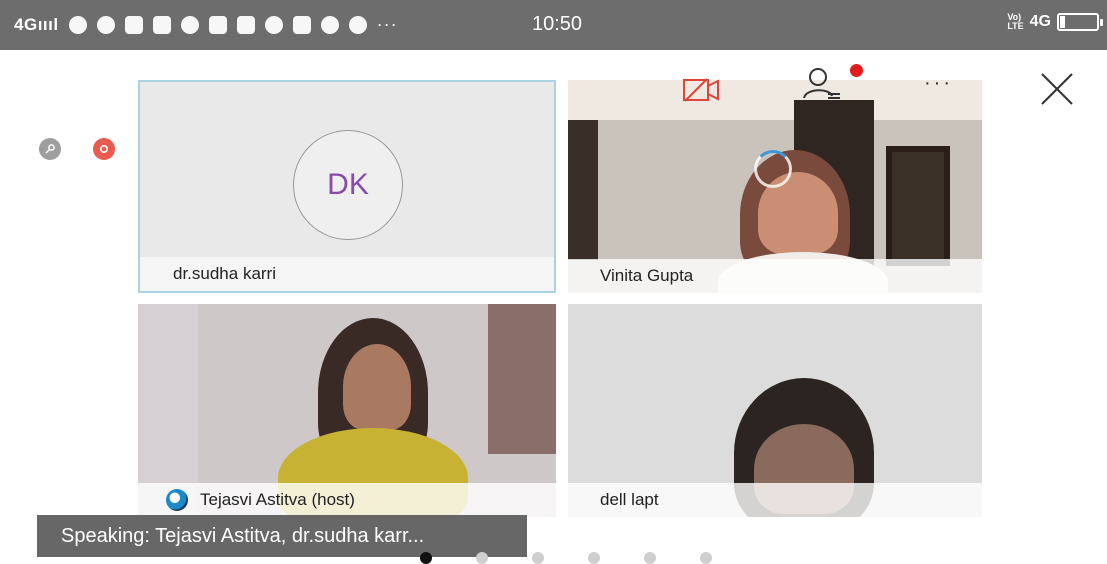 Image resolution: width=1107 pixels, height=564 pixels. Describe the element at coordinates (26, 24) in the screenshot. I see `network-label: 4G` at that location.